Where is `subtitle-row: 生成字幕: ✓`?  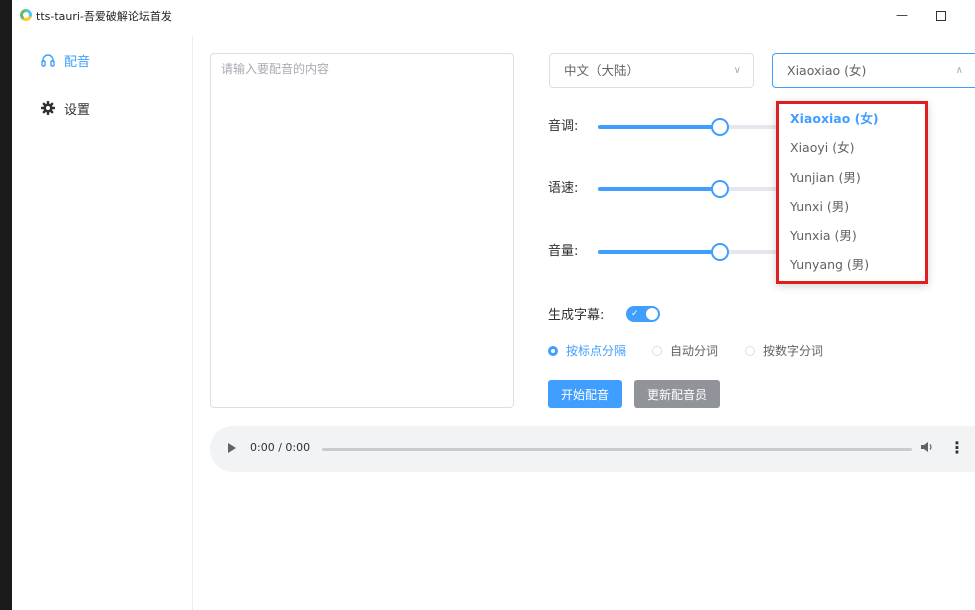 subtitle-row: 生成字幕: ✓ is located at coordinates (604, 314).